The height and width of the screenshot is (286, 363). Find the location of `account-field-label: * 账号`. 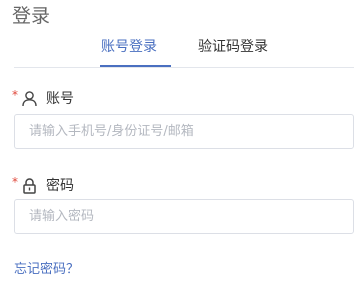

account-field-label: * 账号 is located at coordinates (43, 98).